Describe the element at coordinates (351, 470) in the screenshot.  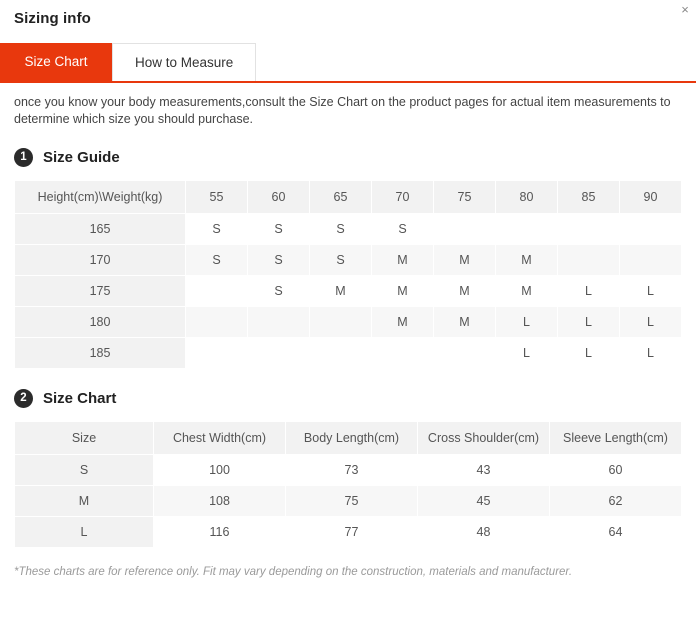
I see `measure-cell: 73` at that location.